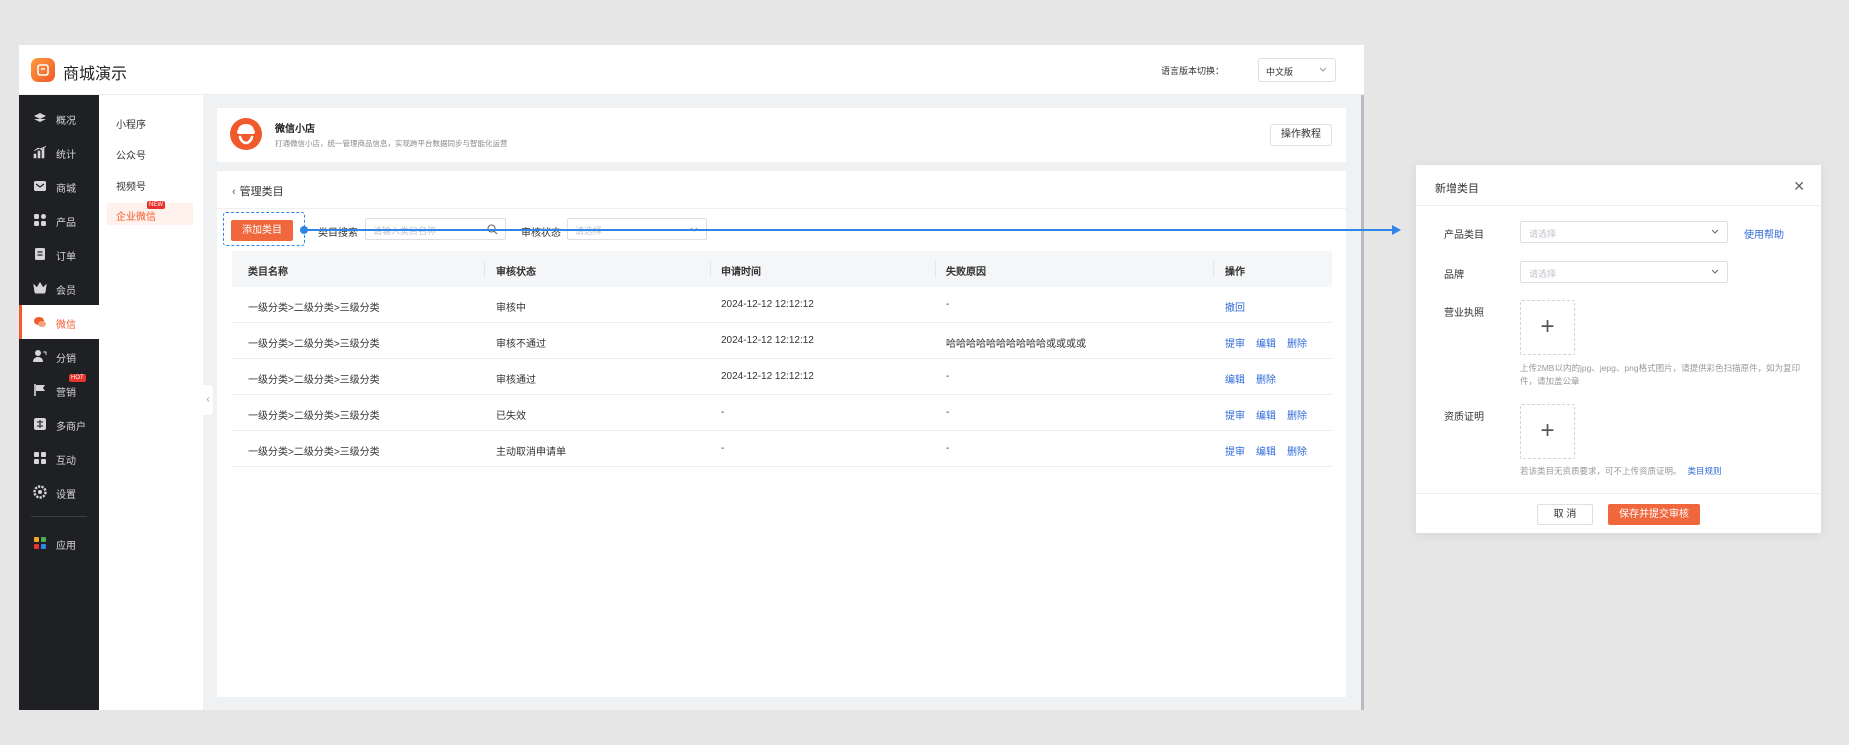 Image resolution: width=1849 pixels, height=745 pixels. I want to click on gear-icon, so click(40, 492).